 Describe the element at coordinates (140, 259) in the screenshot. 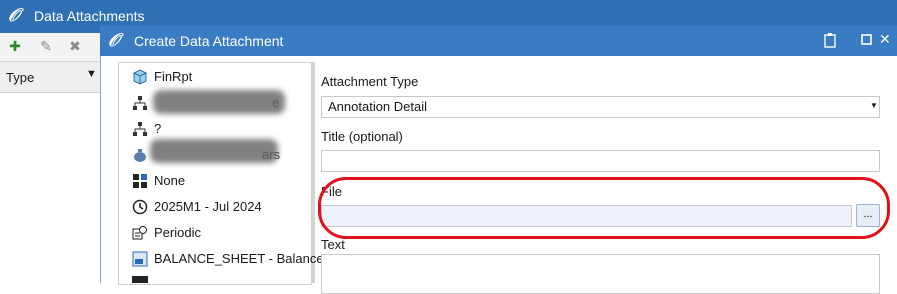

I see `account-icon` at that location.